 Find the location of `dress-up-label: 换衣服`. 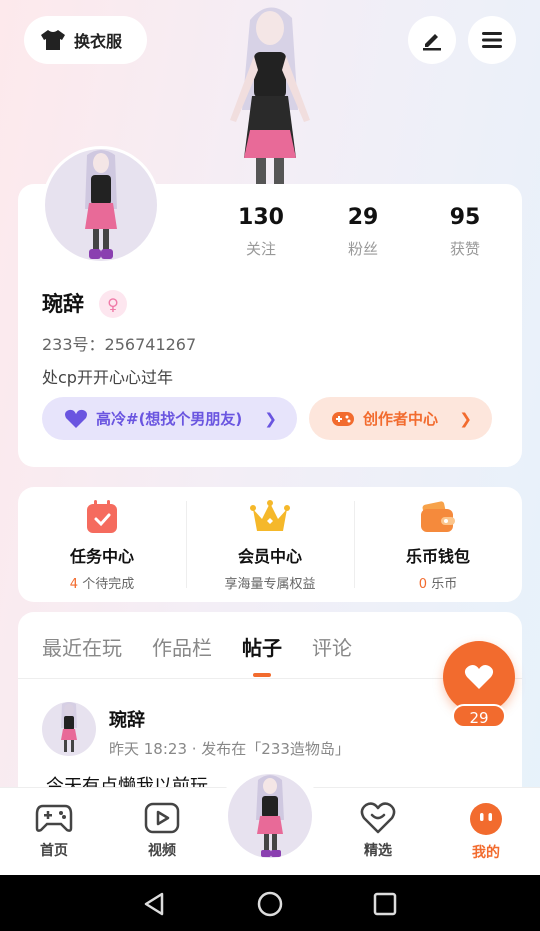

dress-up-label: 换衣服 is located at coordinates (98, 41).